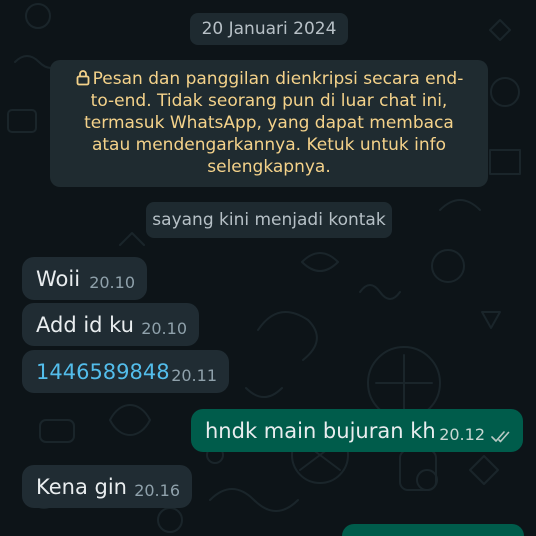 This screenshot has height=536, width=536. What do you see at coordinates (157, 490) in the screenshot?
I see `message-time: 20.16` at bounding box center [157, 490].